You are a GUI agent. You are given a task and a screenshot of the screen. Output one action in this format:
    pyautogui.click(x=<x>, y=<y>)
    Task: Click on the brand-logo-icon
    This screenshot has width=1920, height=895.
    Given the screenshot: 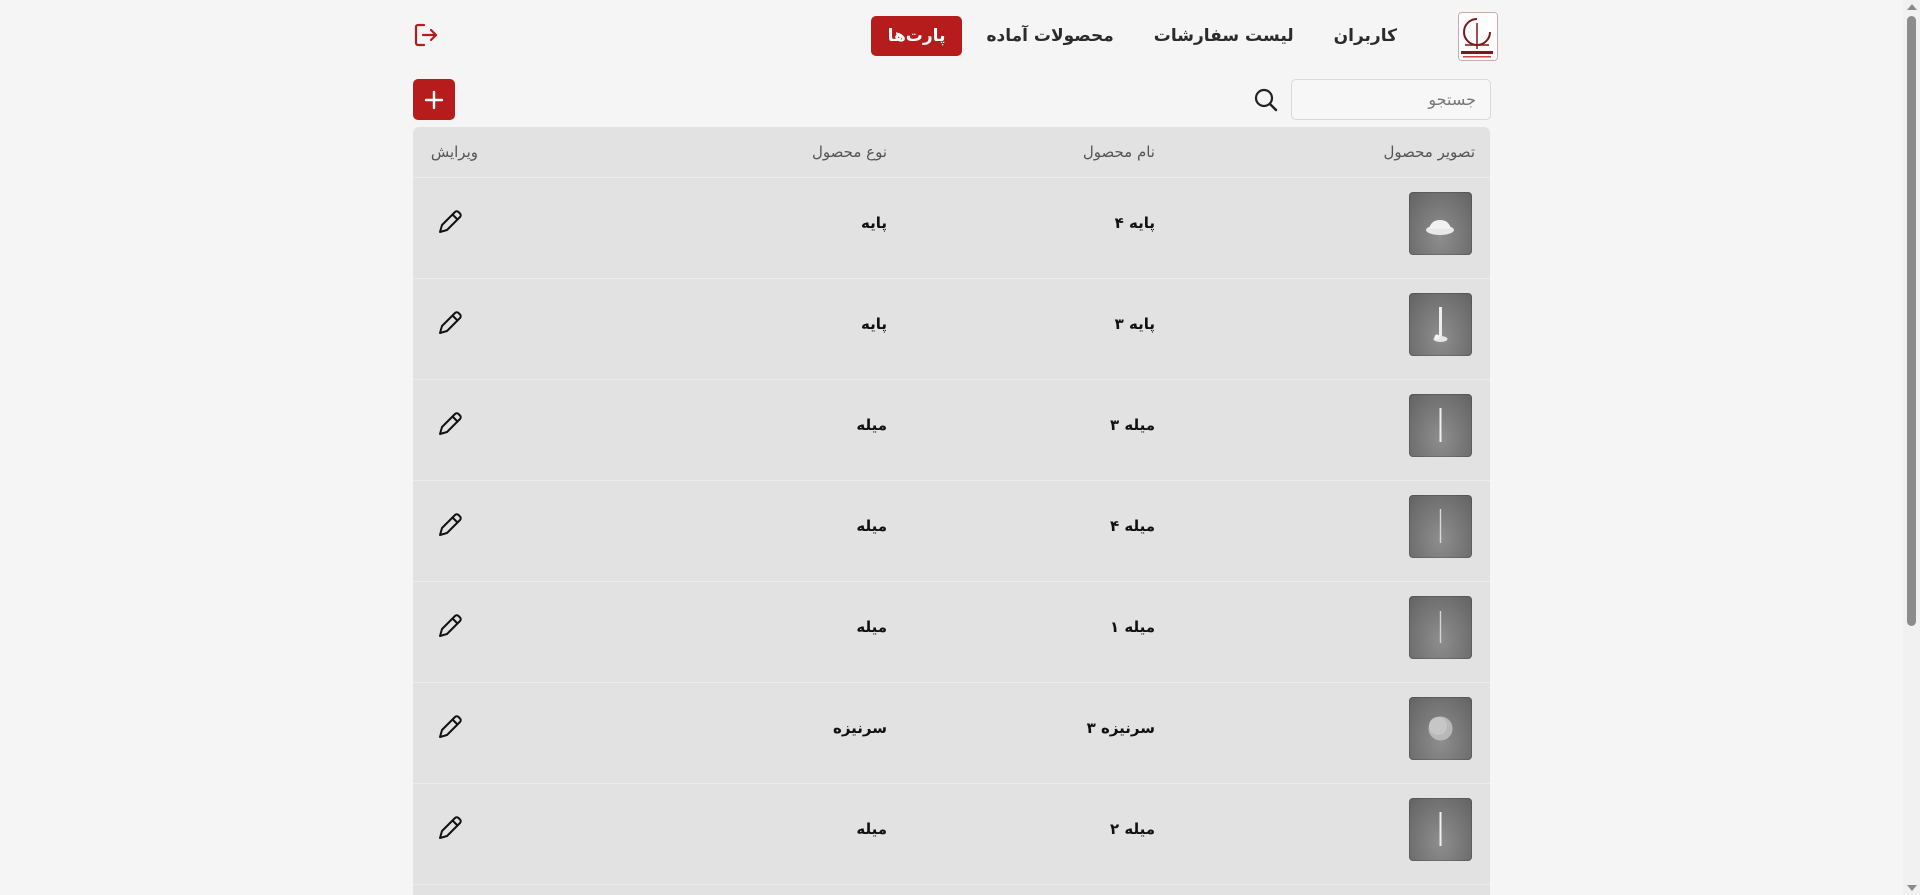 What is the action you would take?
    pyautogui.click(x=1478, y=36)
    